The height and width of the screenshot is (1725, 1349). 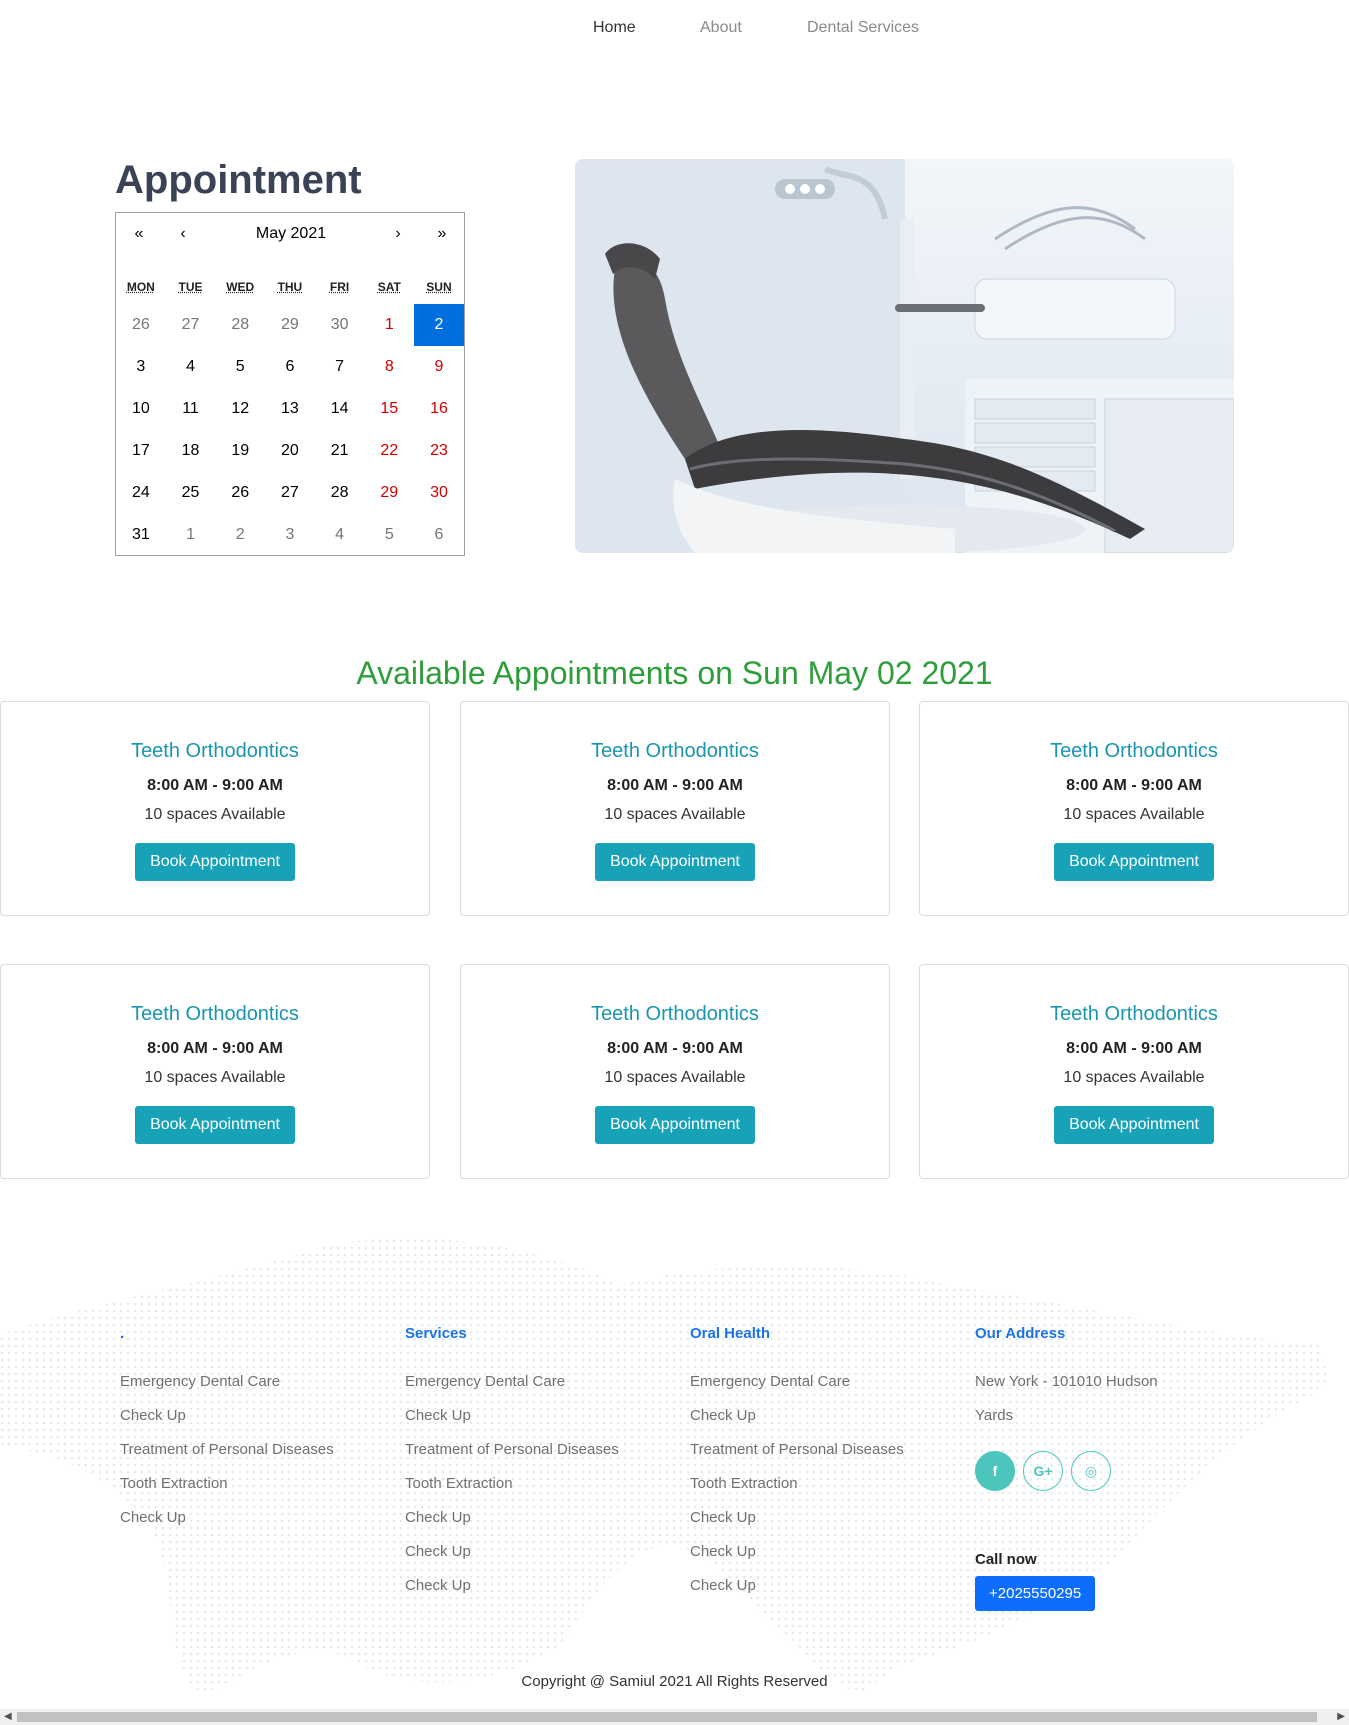 I want to click on calendar-day: 24, so click(x=141, y=493).